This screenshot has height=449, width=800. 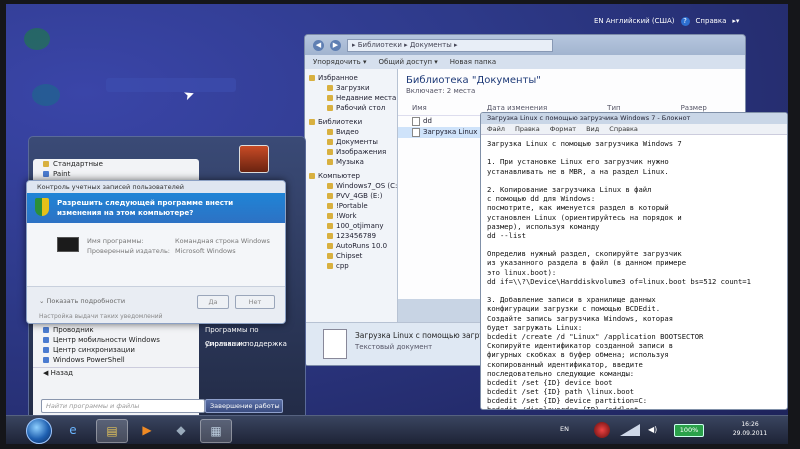 What do you see at coordinates (330, 206) in the screenshot?
I see `folder-icon` at bounding box center [330, 206].